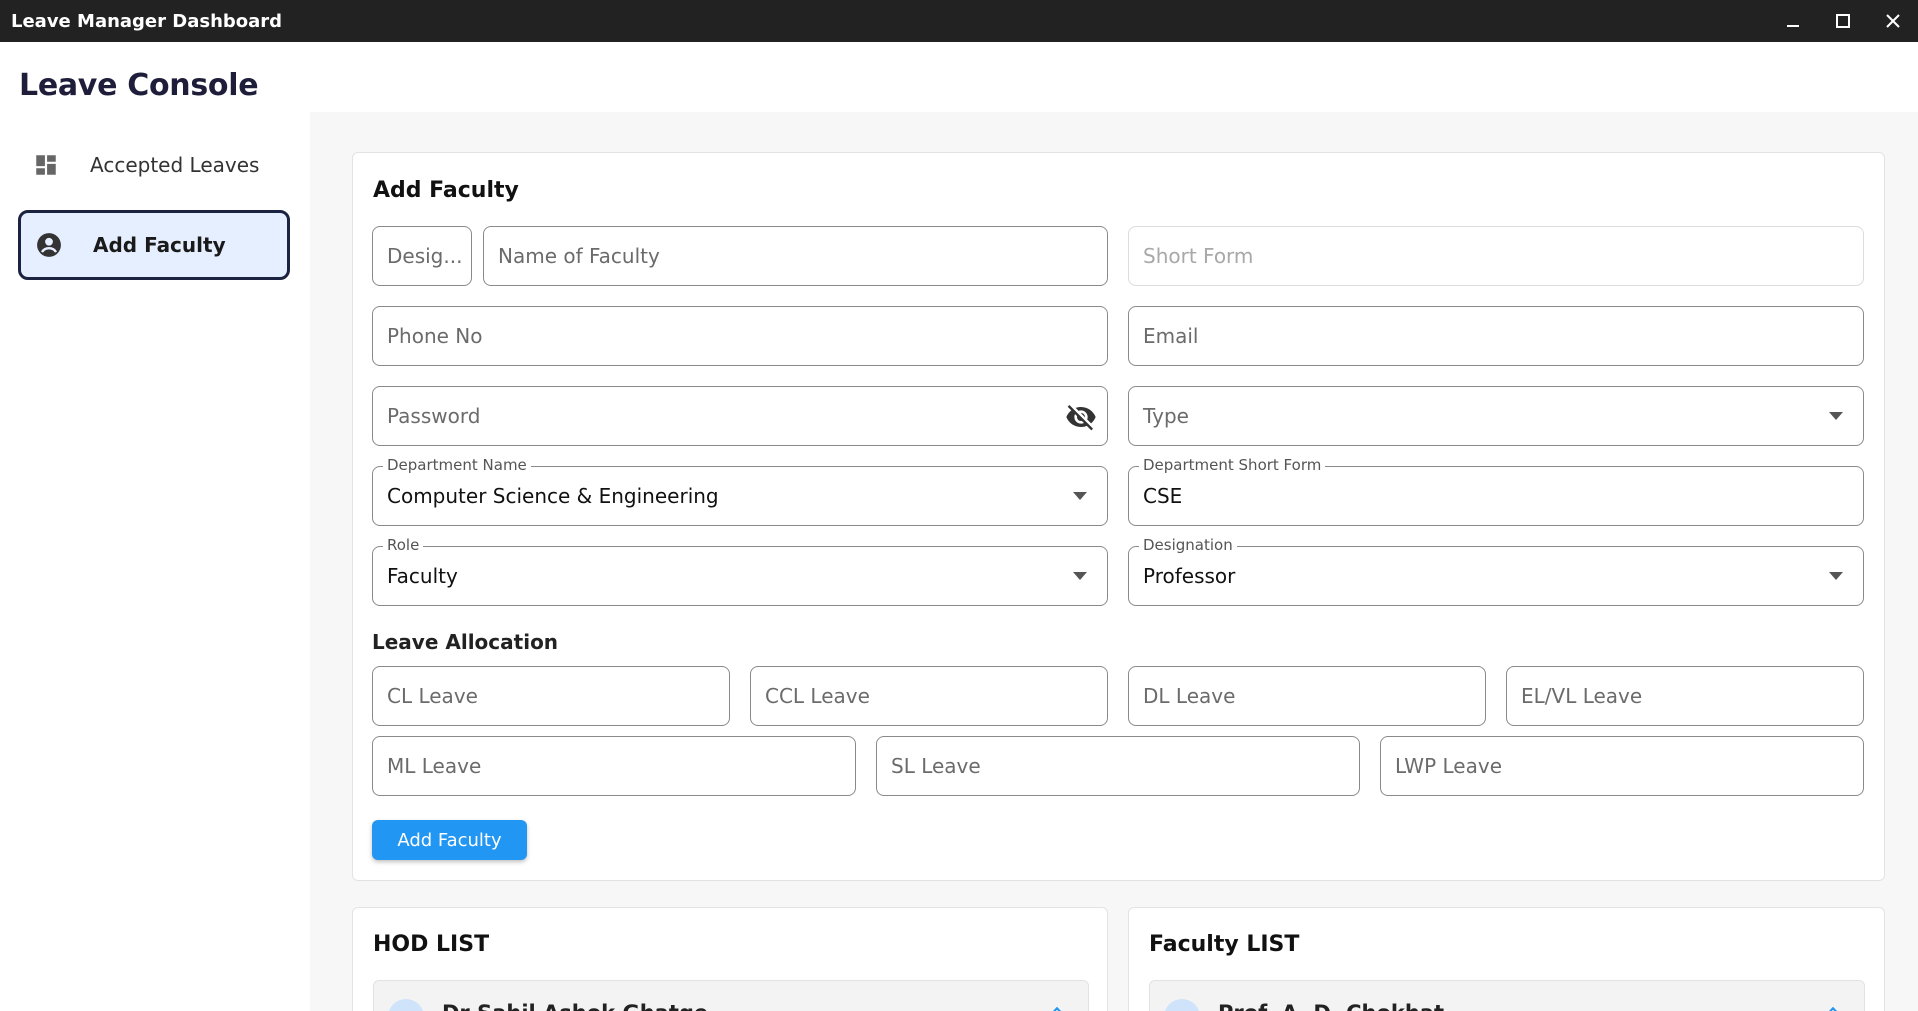 This screenshot has height=1011, width=1918. I want to click on department-short-form-input: Department Short Form CSE, so click(1496, 491).